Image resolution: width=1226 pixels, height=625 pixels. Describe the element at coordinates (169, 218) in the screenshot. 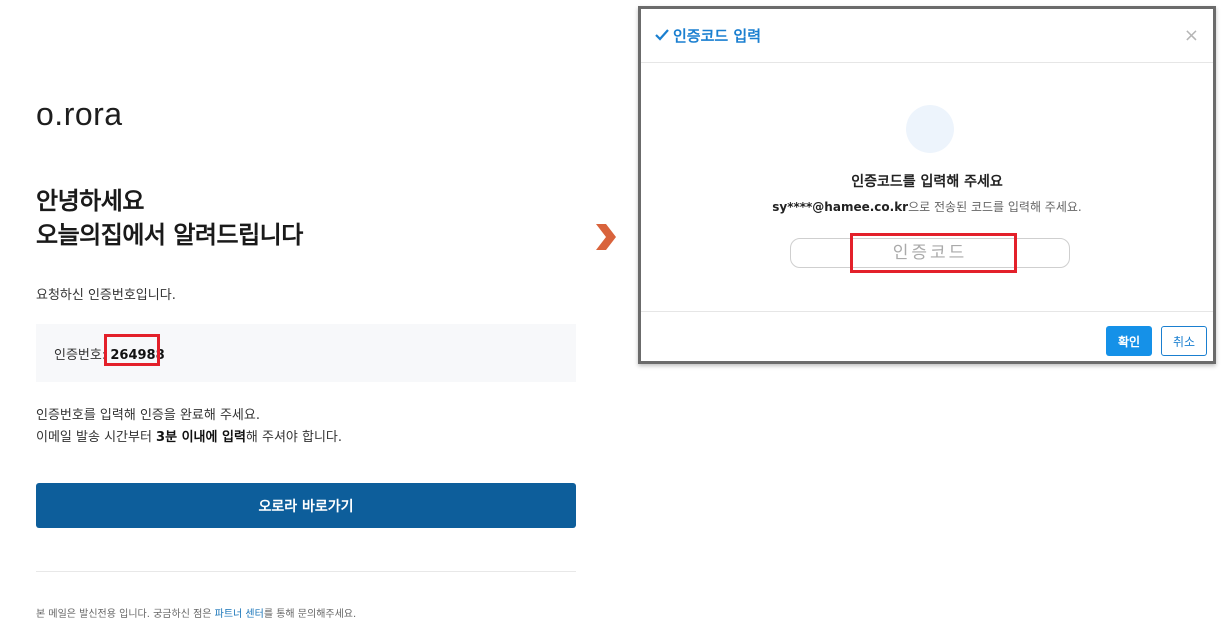

I see `email-headline: 안녕하세요 오늘의집에서 알려드립니다` at that location.